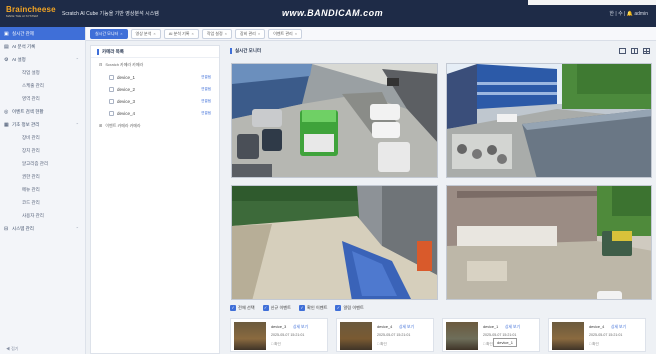 The width and height of the screenshot is (656, 354). I want to click on chevron-up-icon: ⌃, so click(77, 124).